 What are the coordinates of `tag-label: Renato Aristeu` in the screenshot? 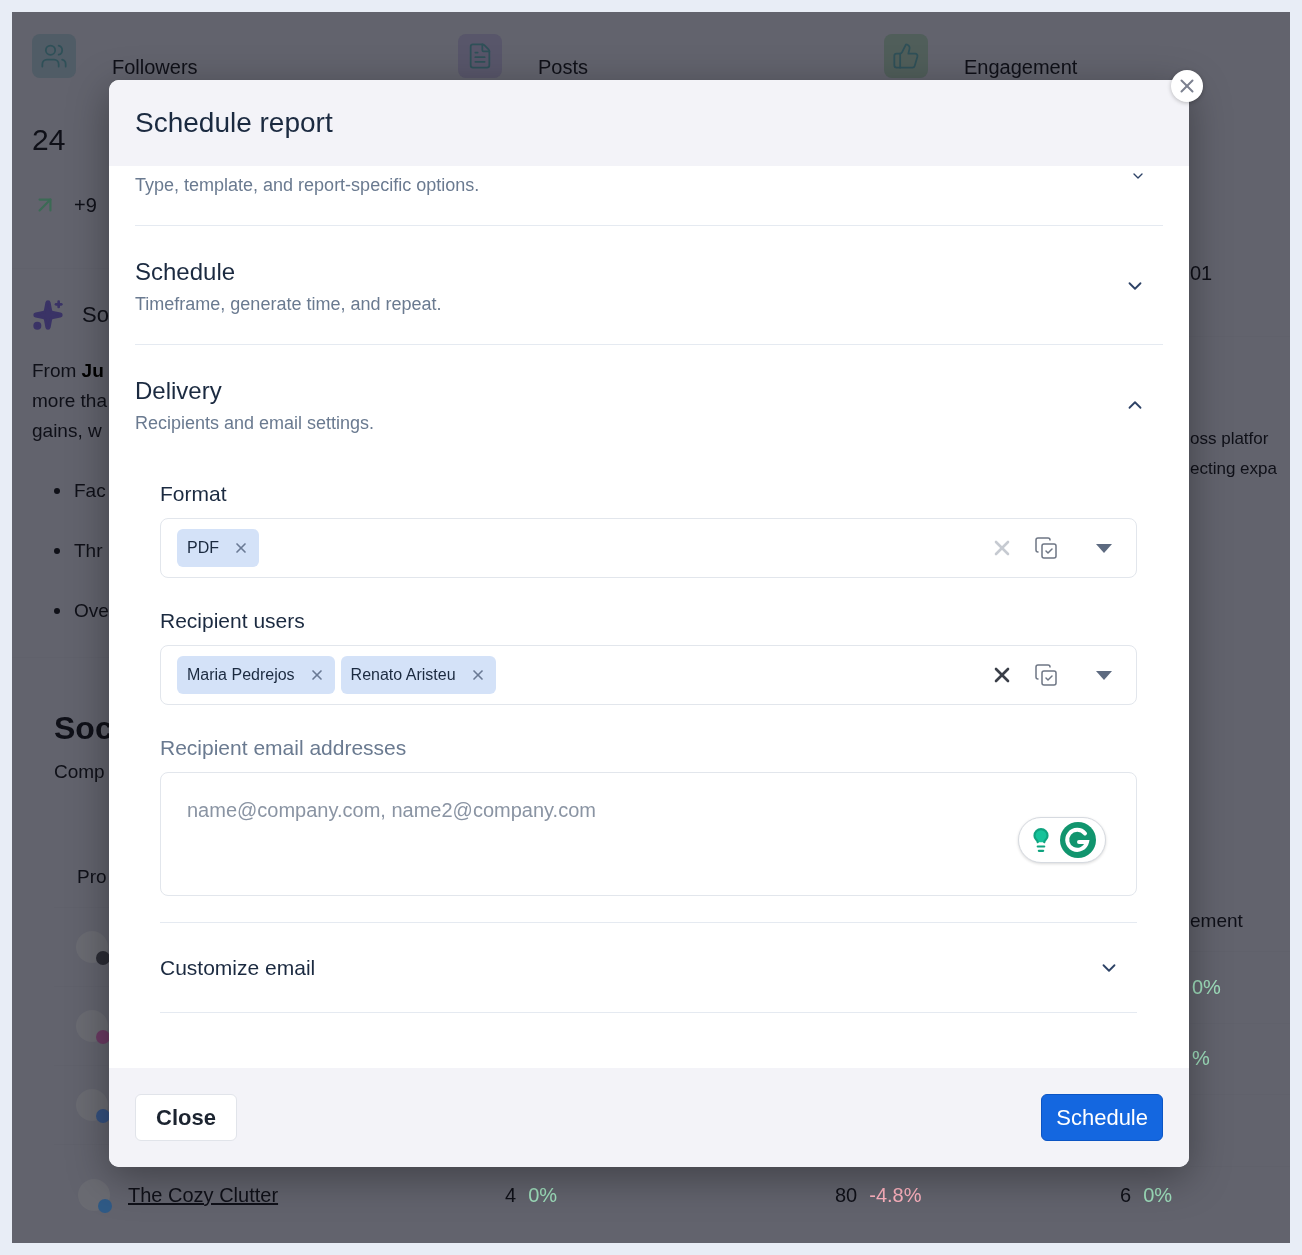 It's located at (403, 675).